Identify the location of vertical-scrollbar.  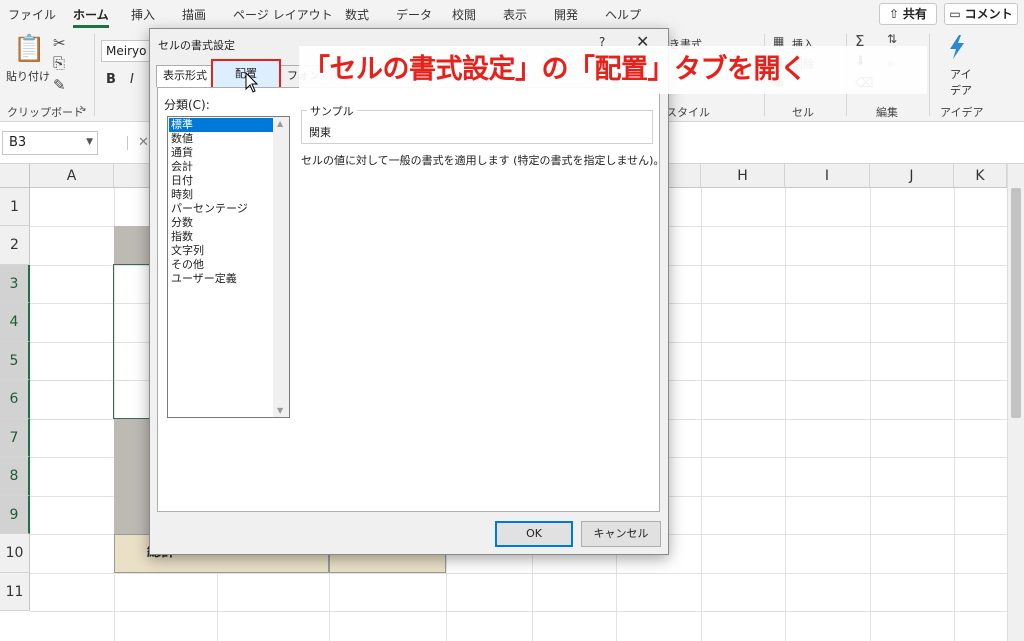
(1015, 402).